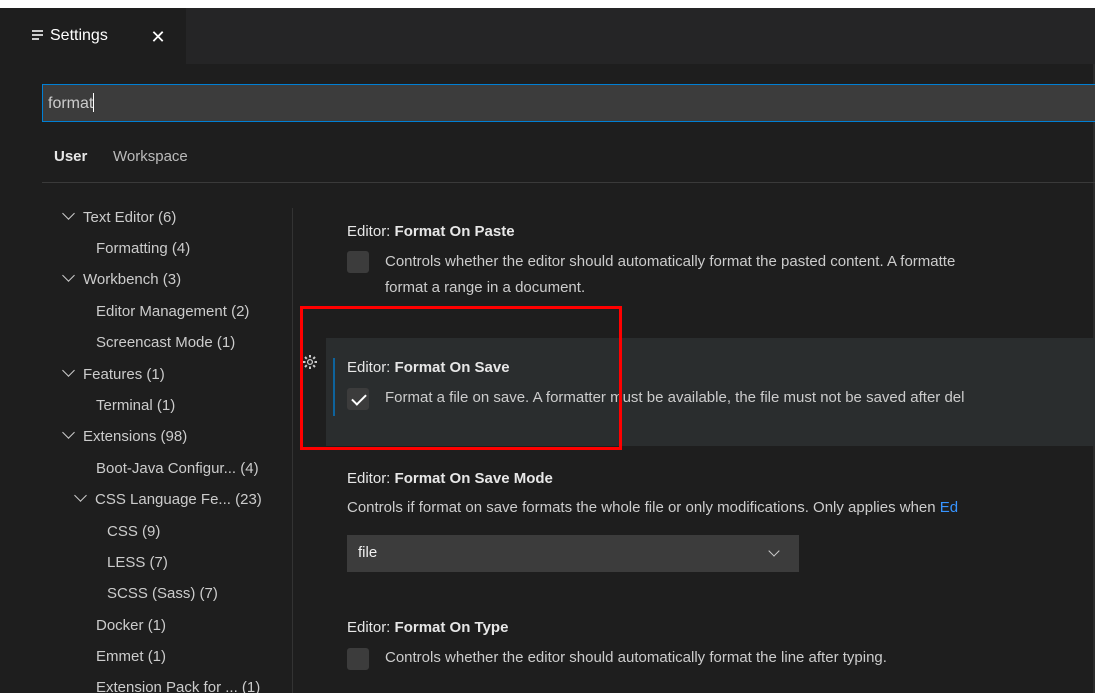 This screenshot has width=1095, height=693. What do you see at coordinates (450, 478) in the screenshot?
I see `setting-title-format-on-save-mode: Editor: Format On Save Mode` at bounding box center [450, 478].